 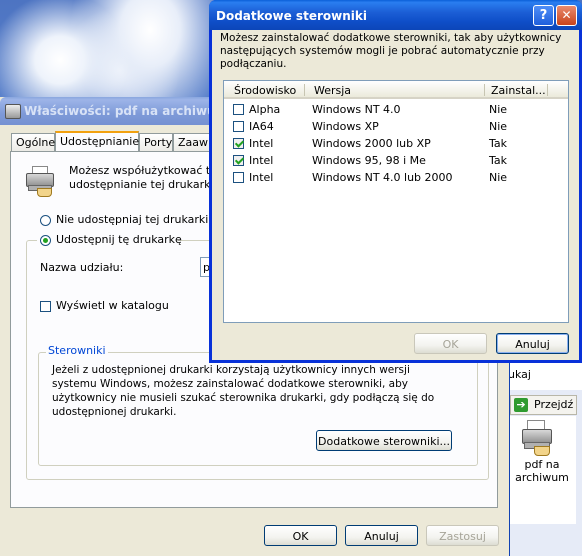 What do you see at coordinates (519, 374) in the screenshot?
I see `side-partial-text: ukaj` at bounding box center [519, 374].